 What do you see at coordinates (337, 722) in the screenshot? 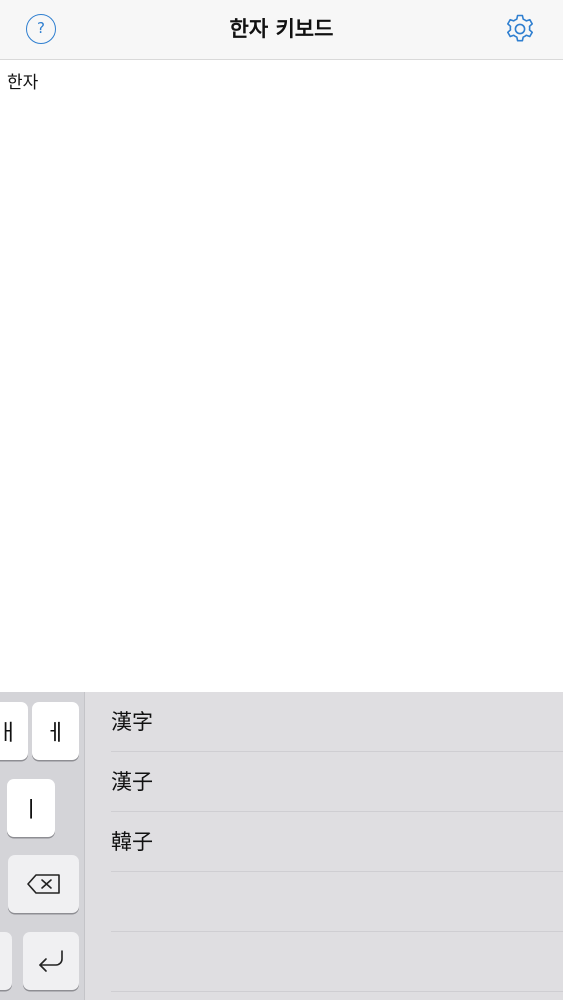
I see `candidate-item: 漢字` at bounding box center [337, 722].